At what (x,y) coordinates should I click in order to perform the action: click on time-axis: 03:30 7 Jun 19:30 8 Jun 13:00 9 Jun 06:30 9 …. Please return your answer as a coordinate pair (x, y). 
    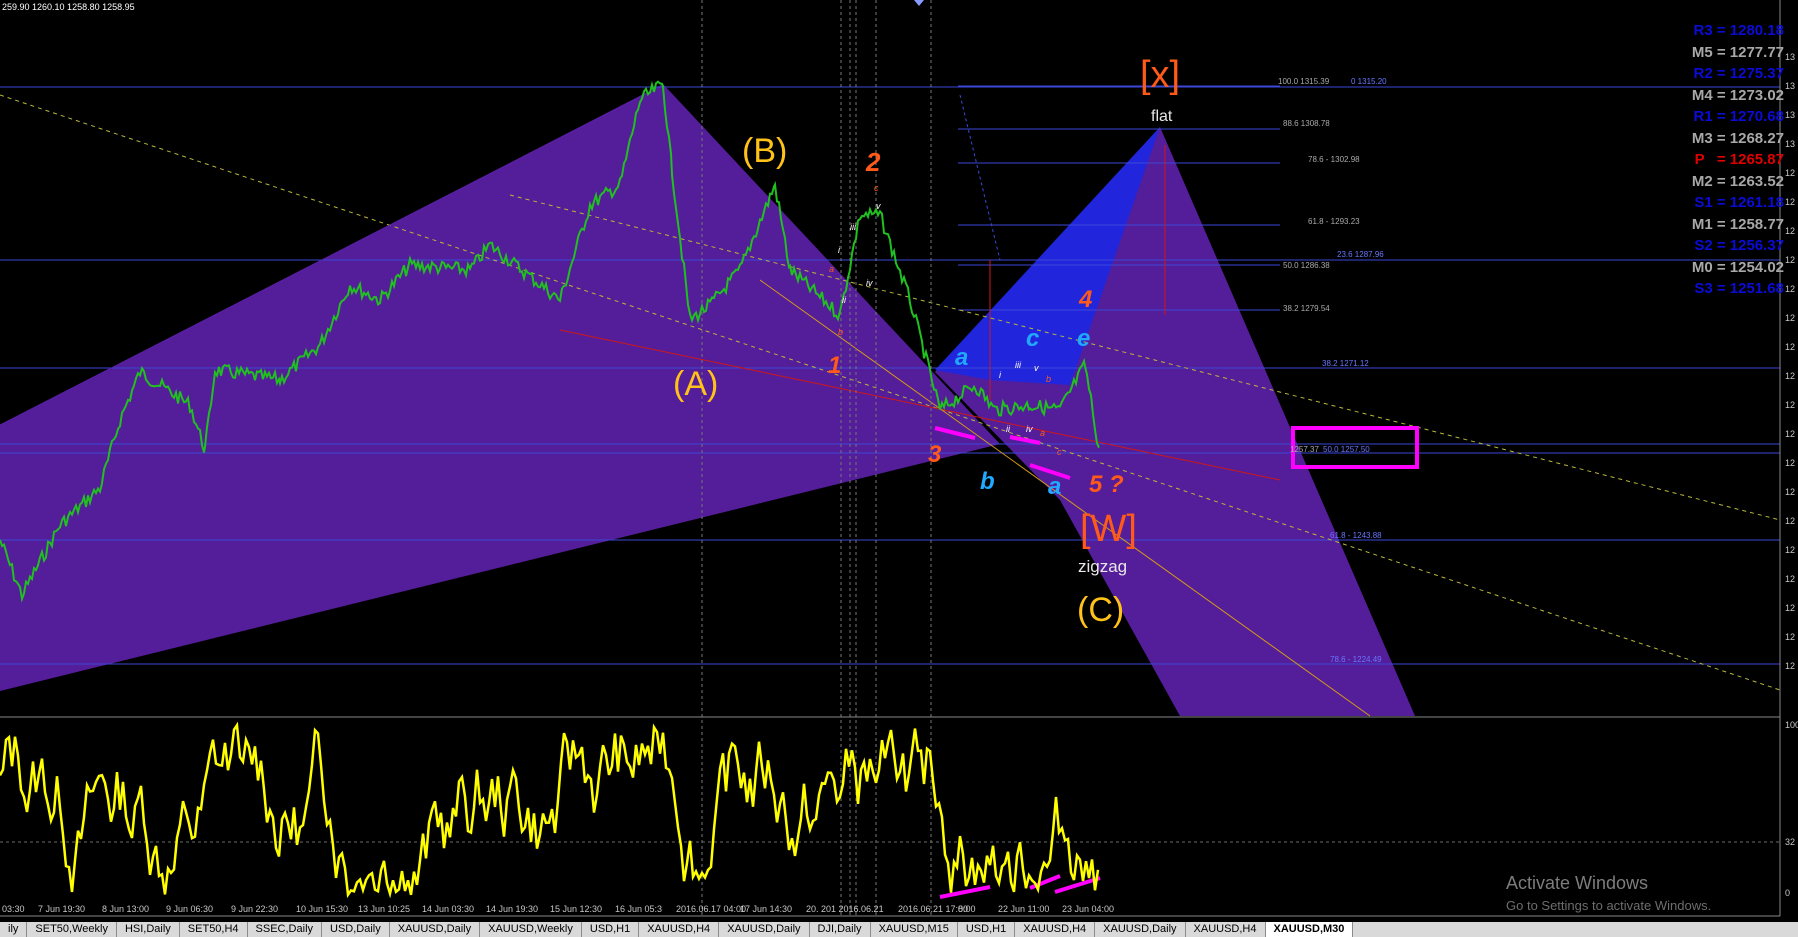
    Looking at the image, I should click on (558, 909).